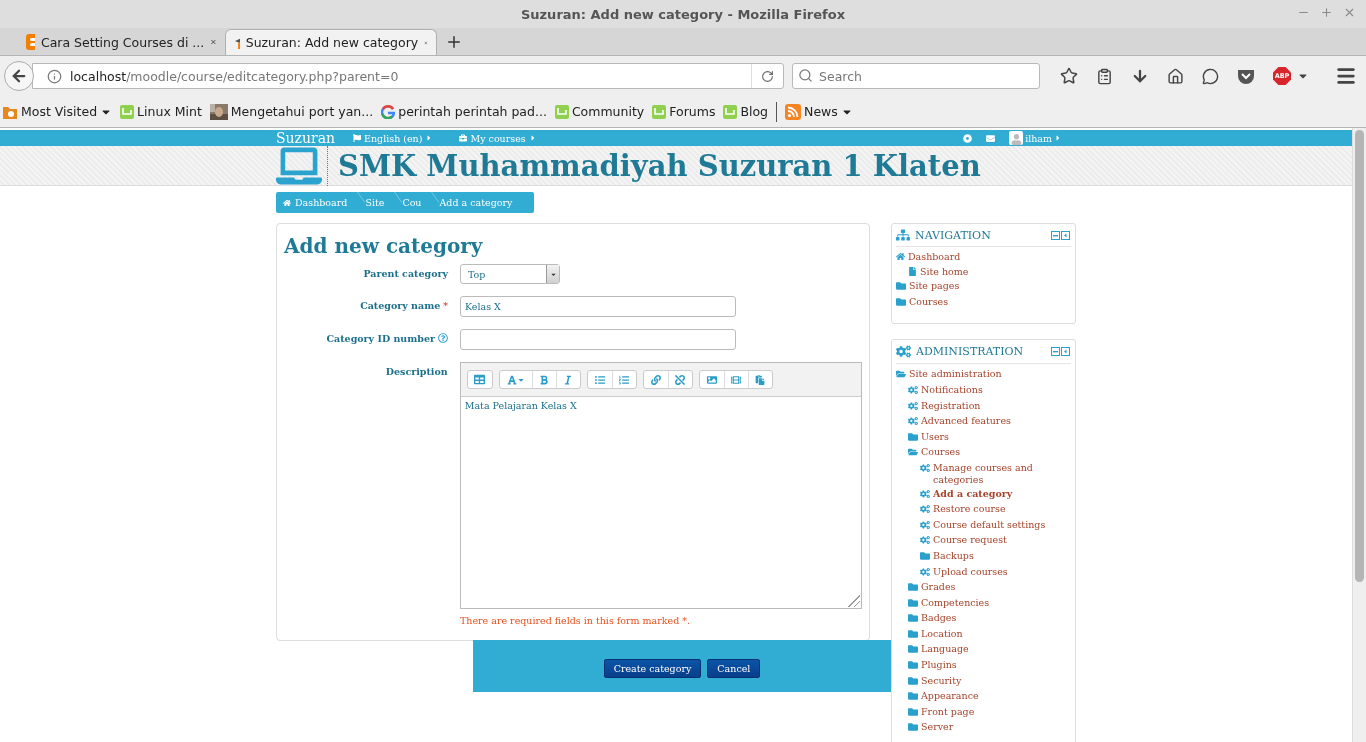 The image size is (1366, 742). I want to click on tree-item: Language, so click(989, 650).